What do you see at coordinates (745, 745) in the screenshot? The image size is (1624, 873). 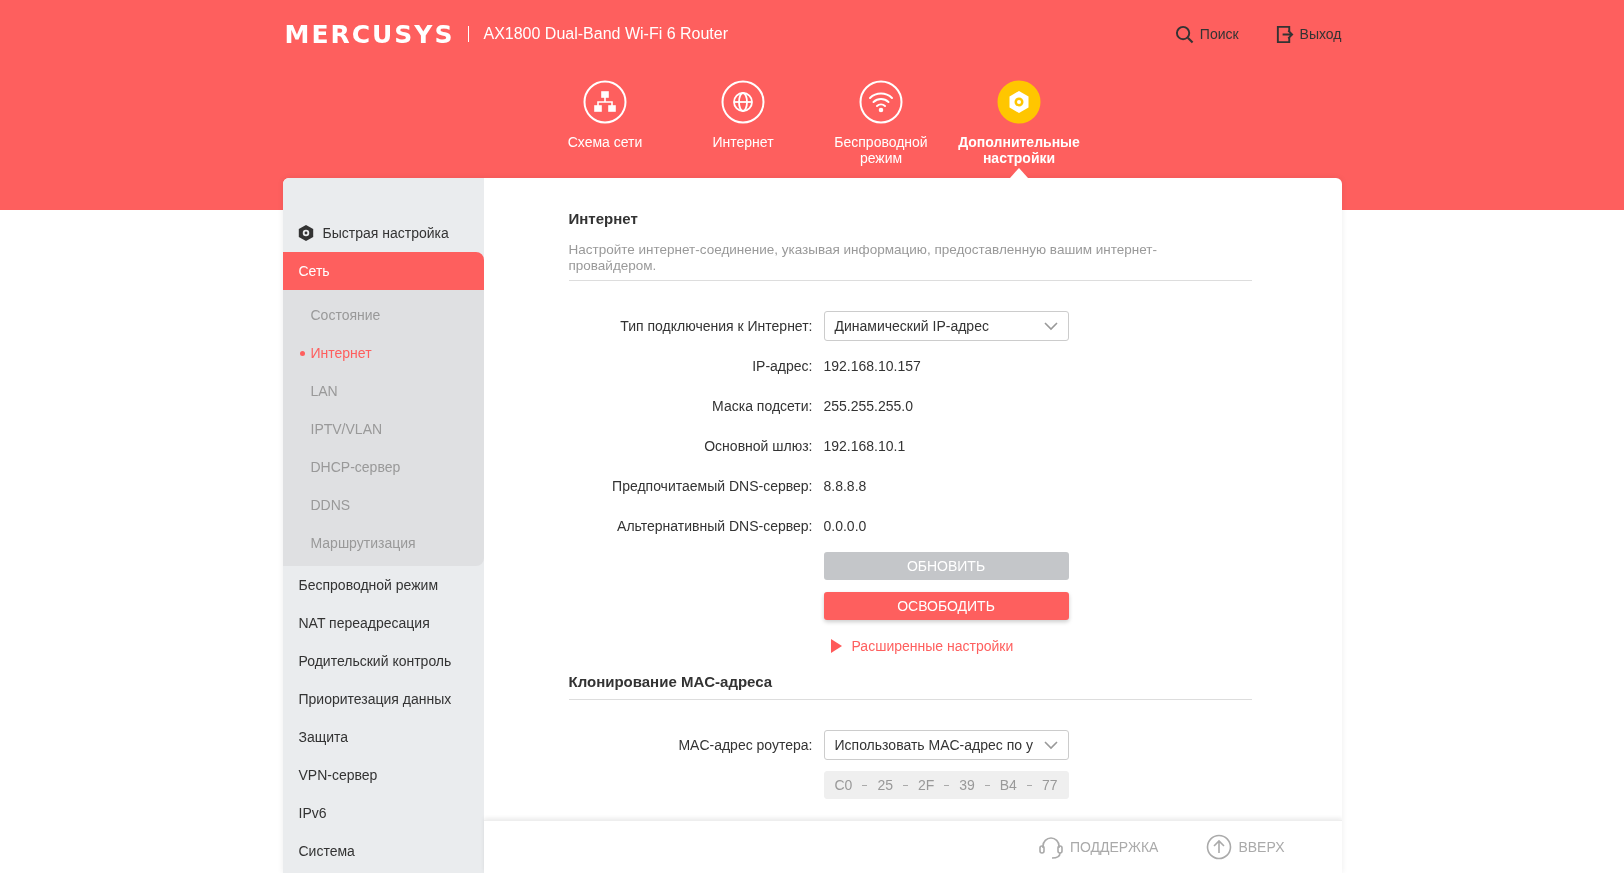 I see `field-label: MAC-адрес роутера:` at bounding box center [745, 745].